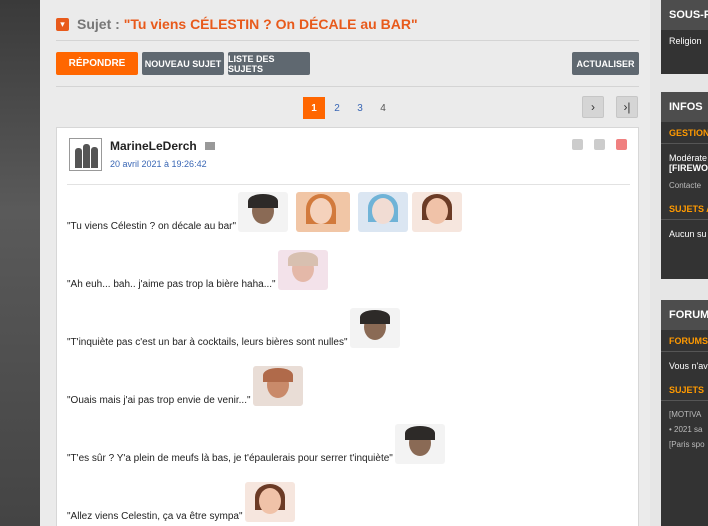 This screenshot has width=708, height=526. I want to click on next-page-button: ›, so click(593, 107).